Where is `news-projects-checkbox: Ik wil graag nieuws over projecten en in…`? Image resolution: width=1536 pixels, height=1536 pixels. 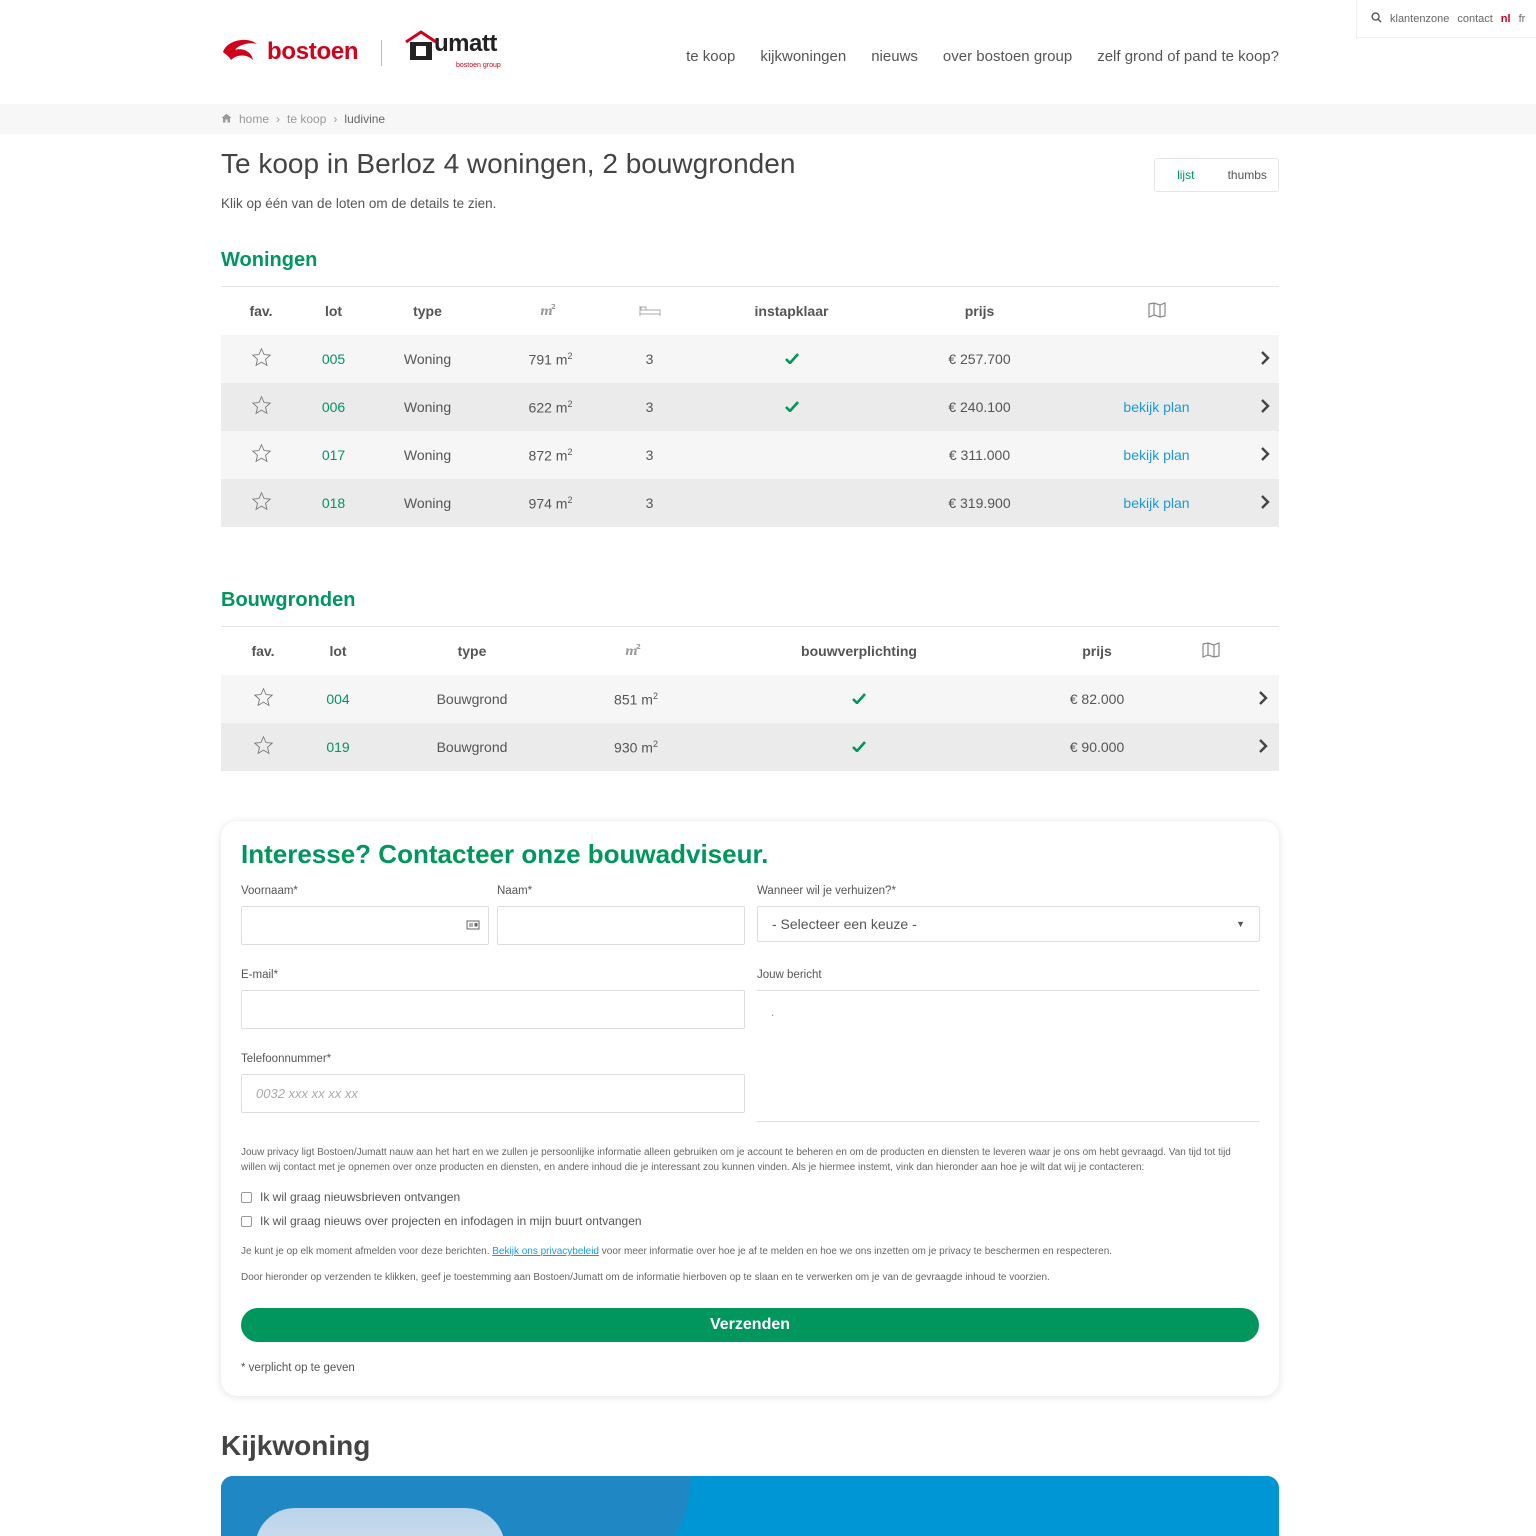 news-projects-checkbox: Ik wil graag nieuws over projecten en in… is located at coordinates (441, 1221).